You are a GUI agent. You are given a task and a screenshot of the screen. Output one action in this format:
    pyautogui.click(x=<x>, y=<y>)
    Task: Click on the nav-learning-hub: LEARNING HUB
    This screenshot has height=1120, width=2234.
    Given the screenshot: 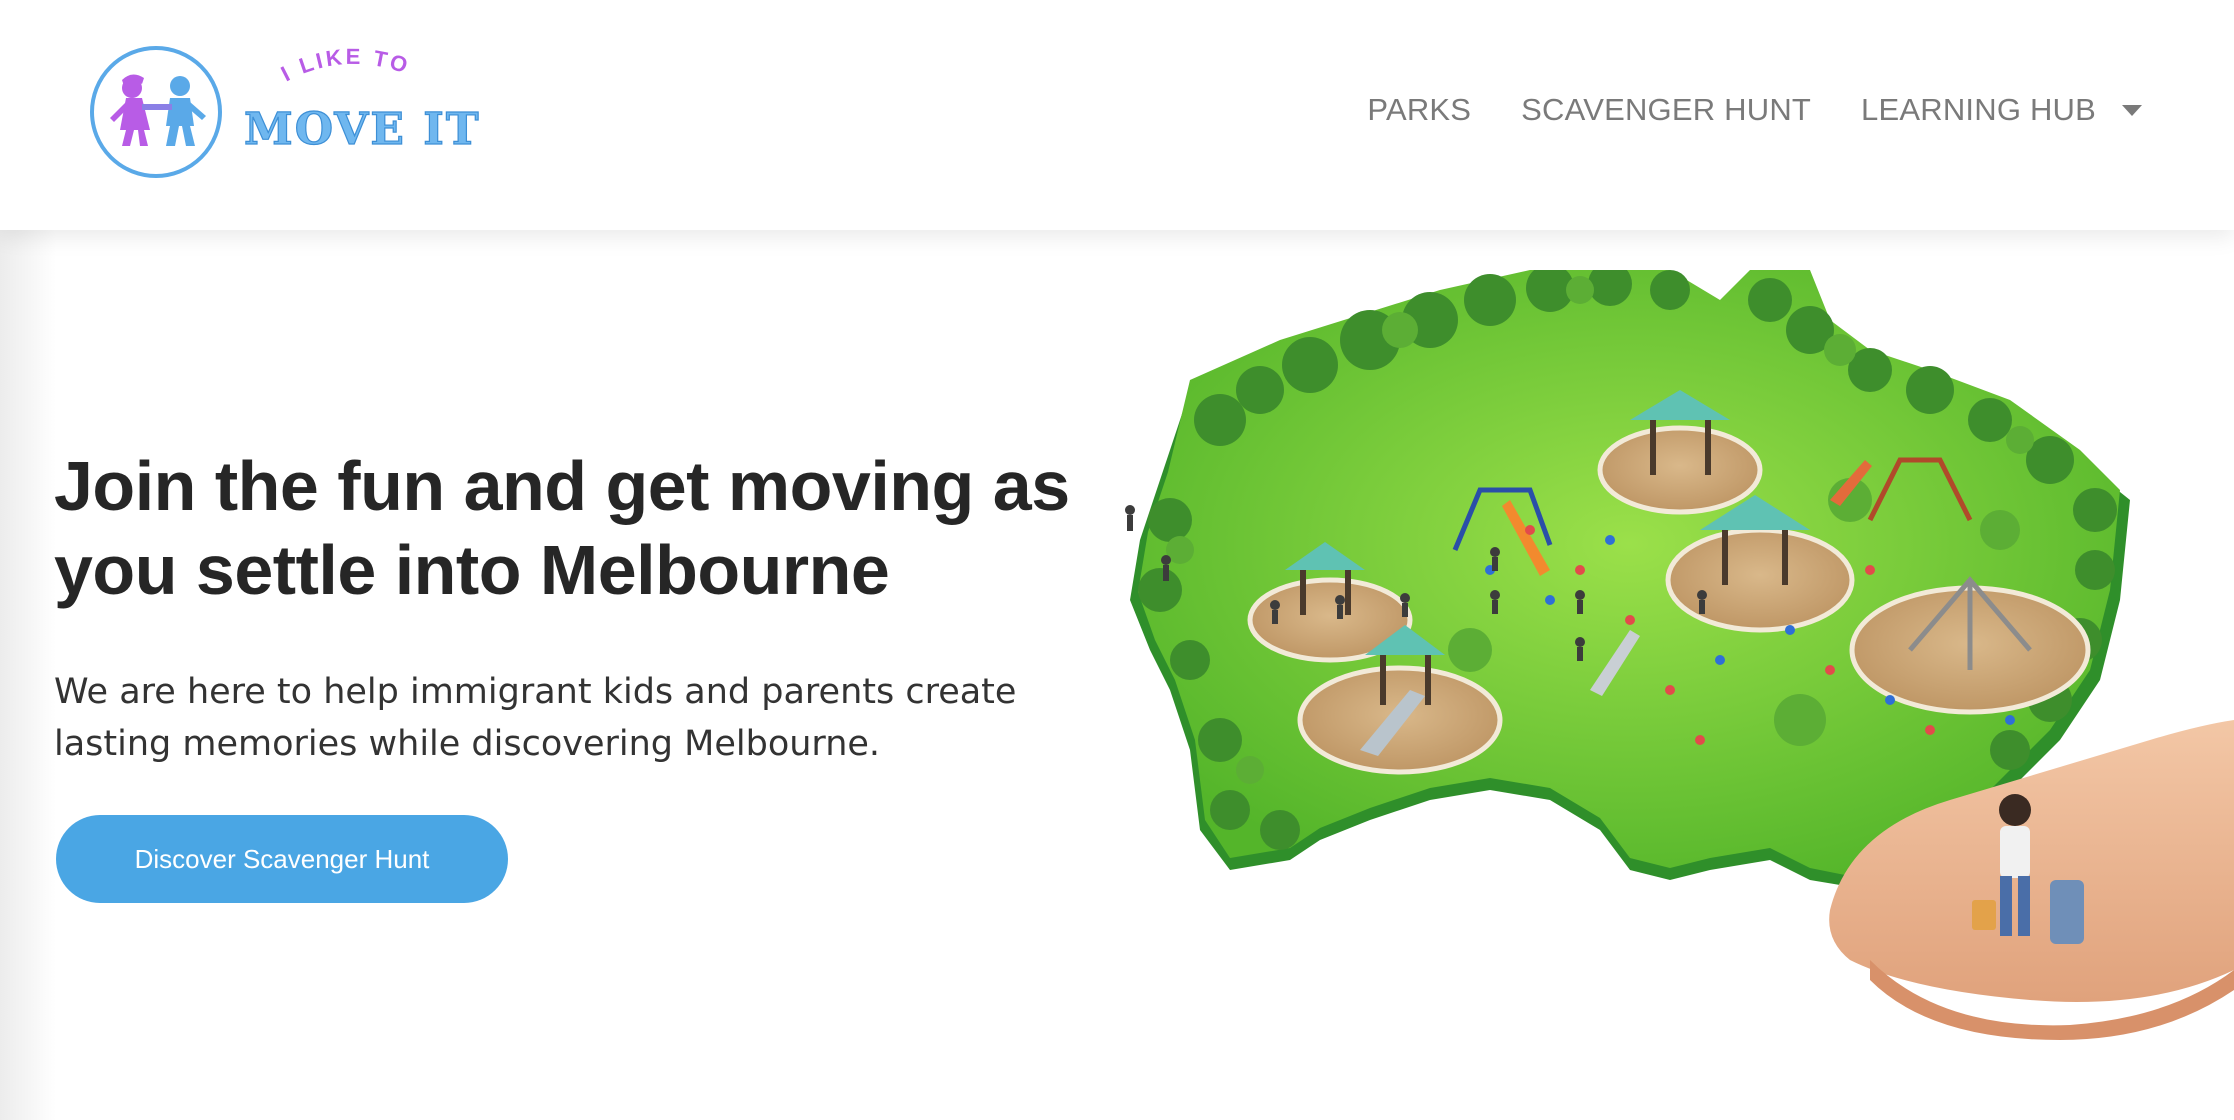 What is the action you would take?
    pyautogui.click(x=2001, y=110)
    